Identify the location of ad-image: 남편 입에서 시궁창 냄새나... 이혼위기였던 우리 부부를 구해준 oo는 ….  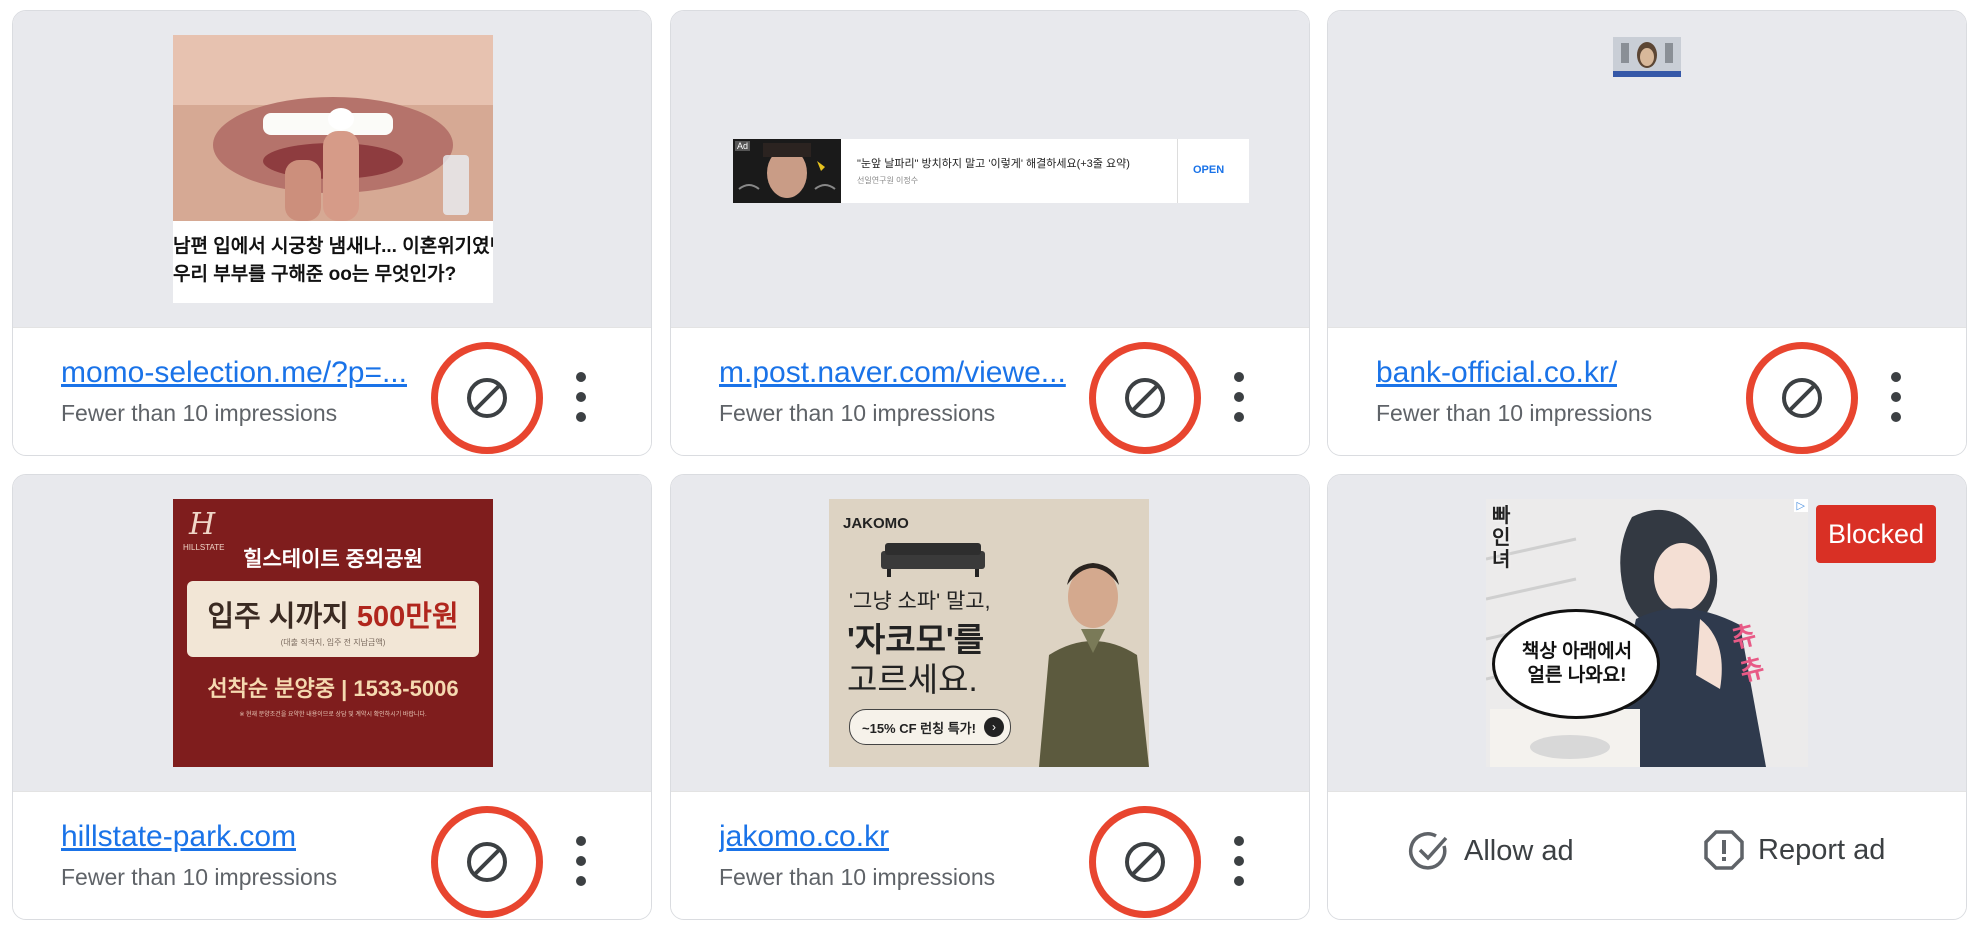
(333, 169).